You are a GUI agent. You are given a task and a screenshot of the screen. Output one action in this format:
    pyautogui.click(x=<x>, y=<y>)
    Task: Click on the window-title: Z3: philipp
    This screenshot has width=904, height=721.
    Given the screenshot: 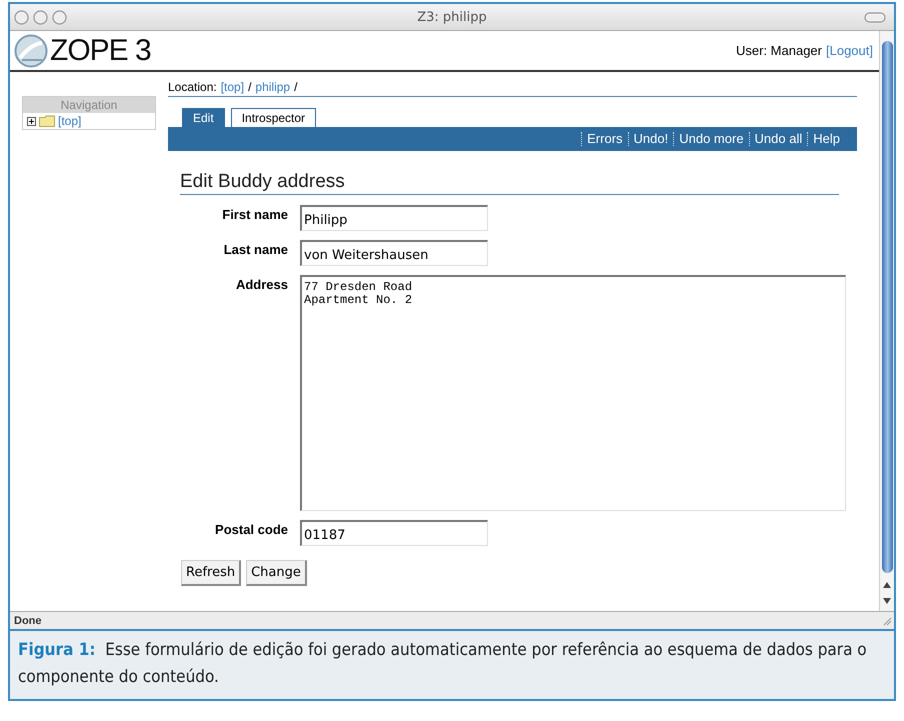 What is the action you would take?
    pyautogui.click(x=452, y=17)
    